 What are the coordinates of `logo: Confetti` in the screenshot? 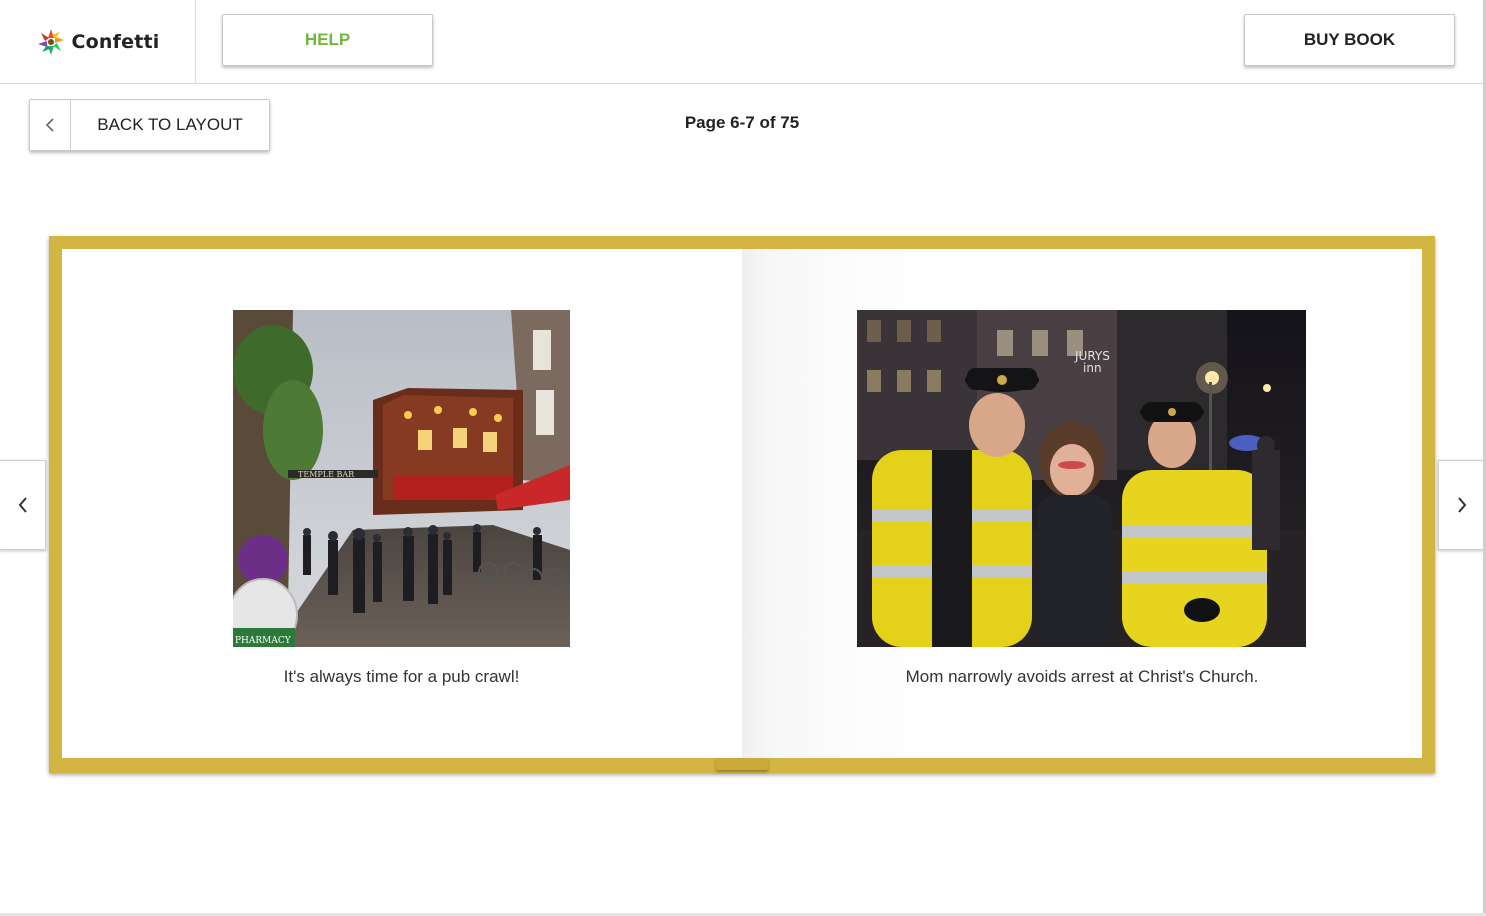 It's located at (98, 42).